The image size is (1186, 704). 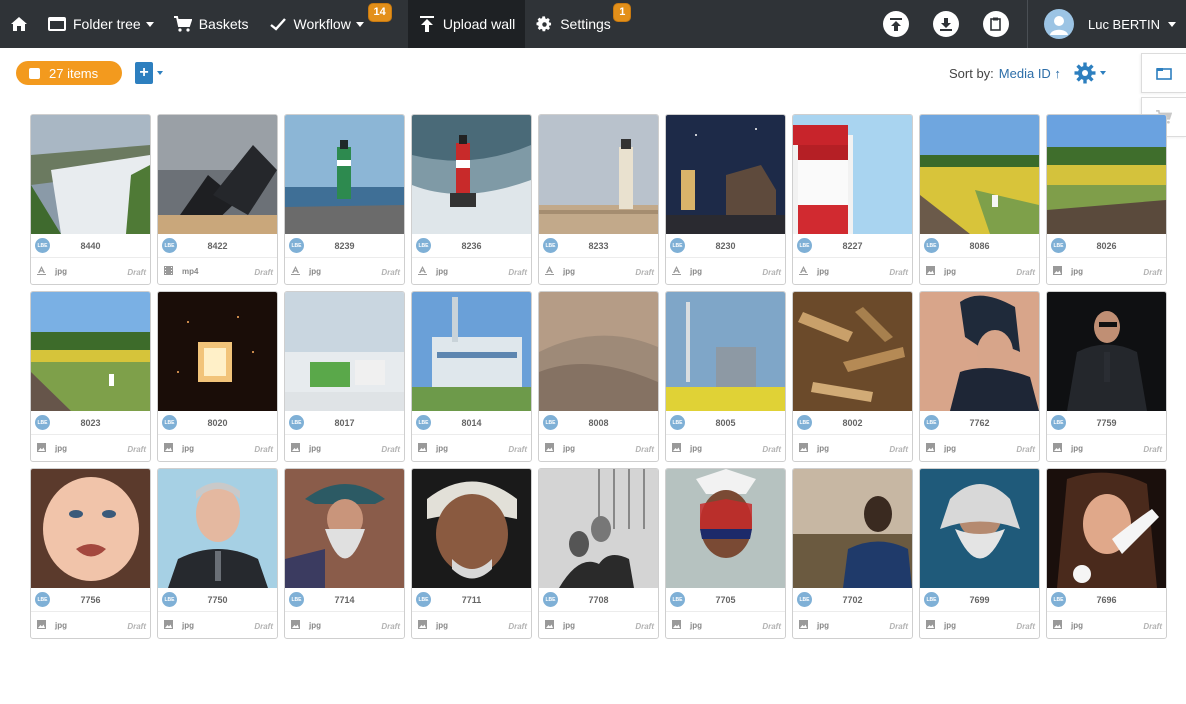 I want to click on card-meta-row: LBE 8023, so click(x=90, y=423).